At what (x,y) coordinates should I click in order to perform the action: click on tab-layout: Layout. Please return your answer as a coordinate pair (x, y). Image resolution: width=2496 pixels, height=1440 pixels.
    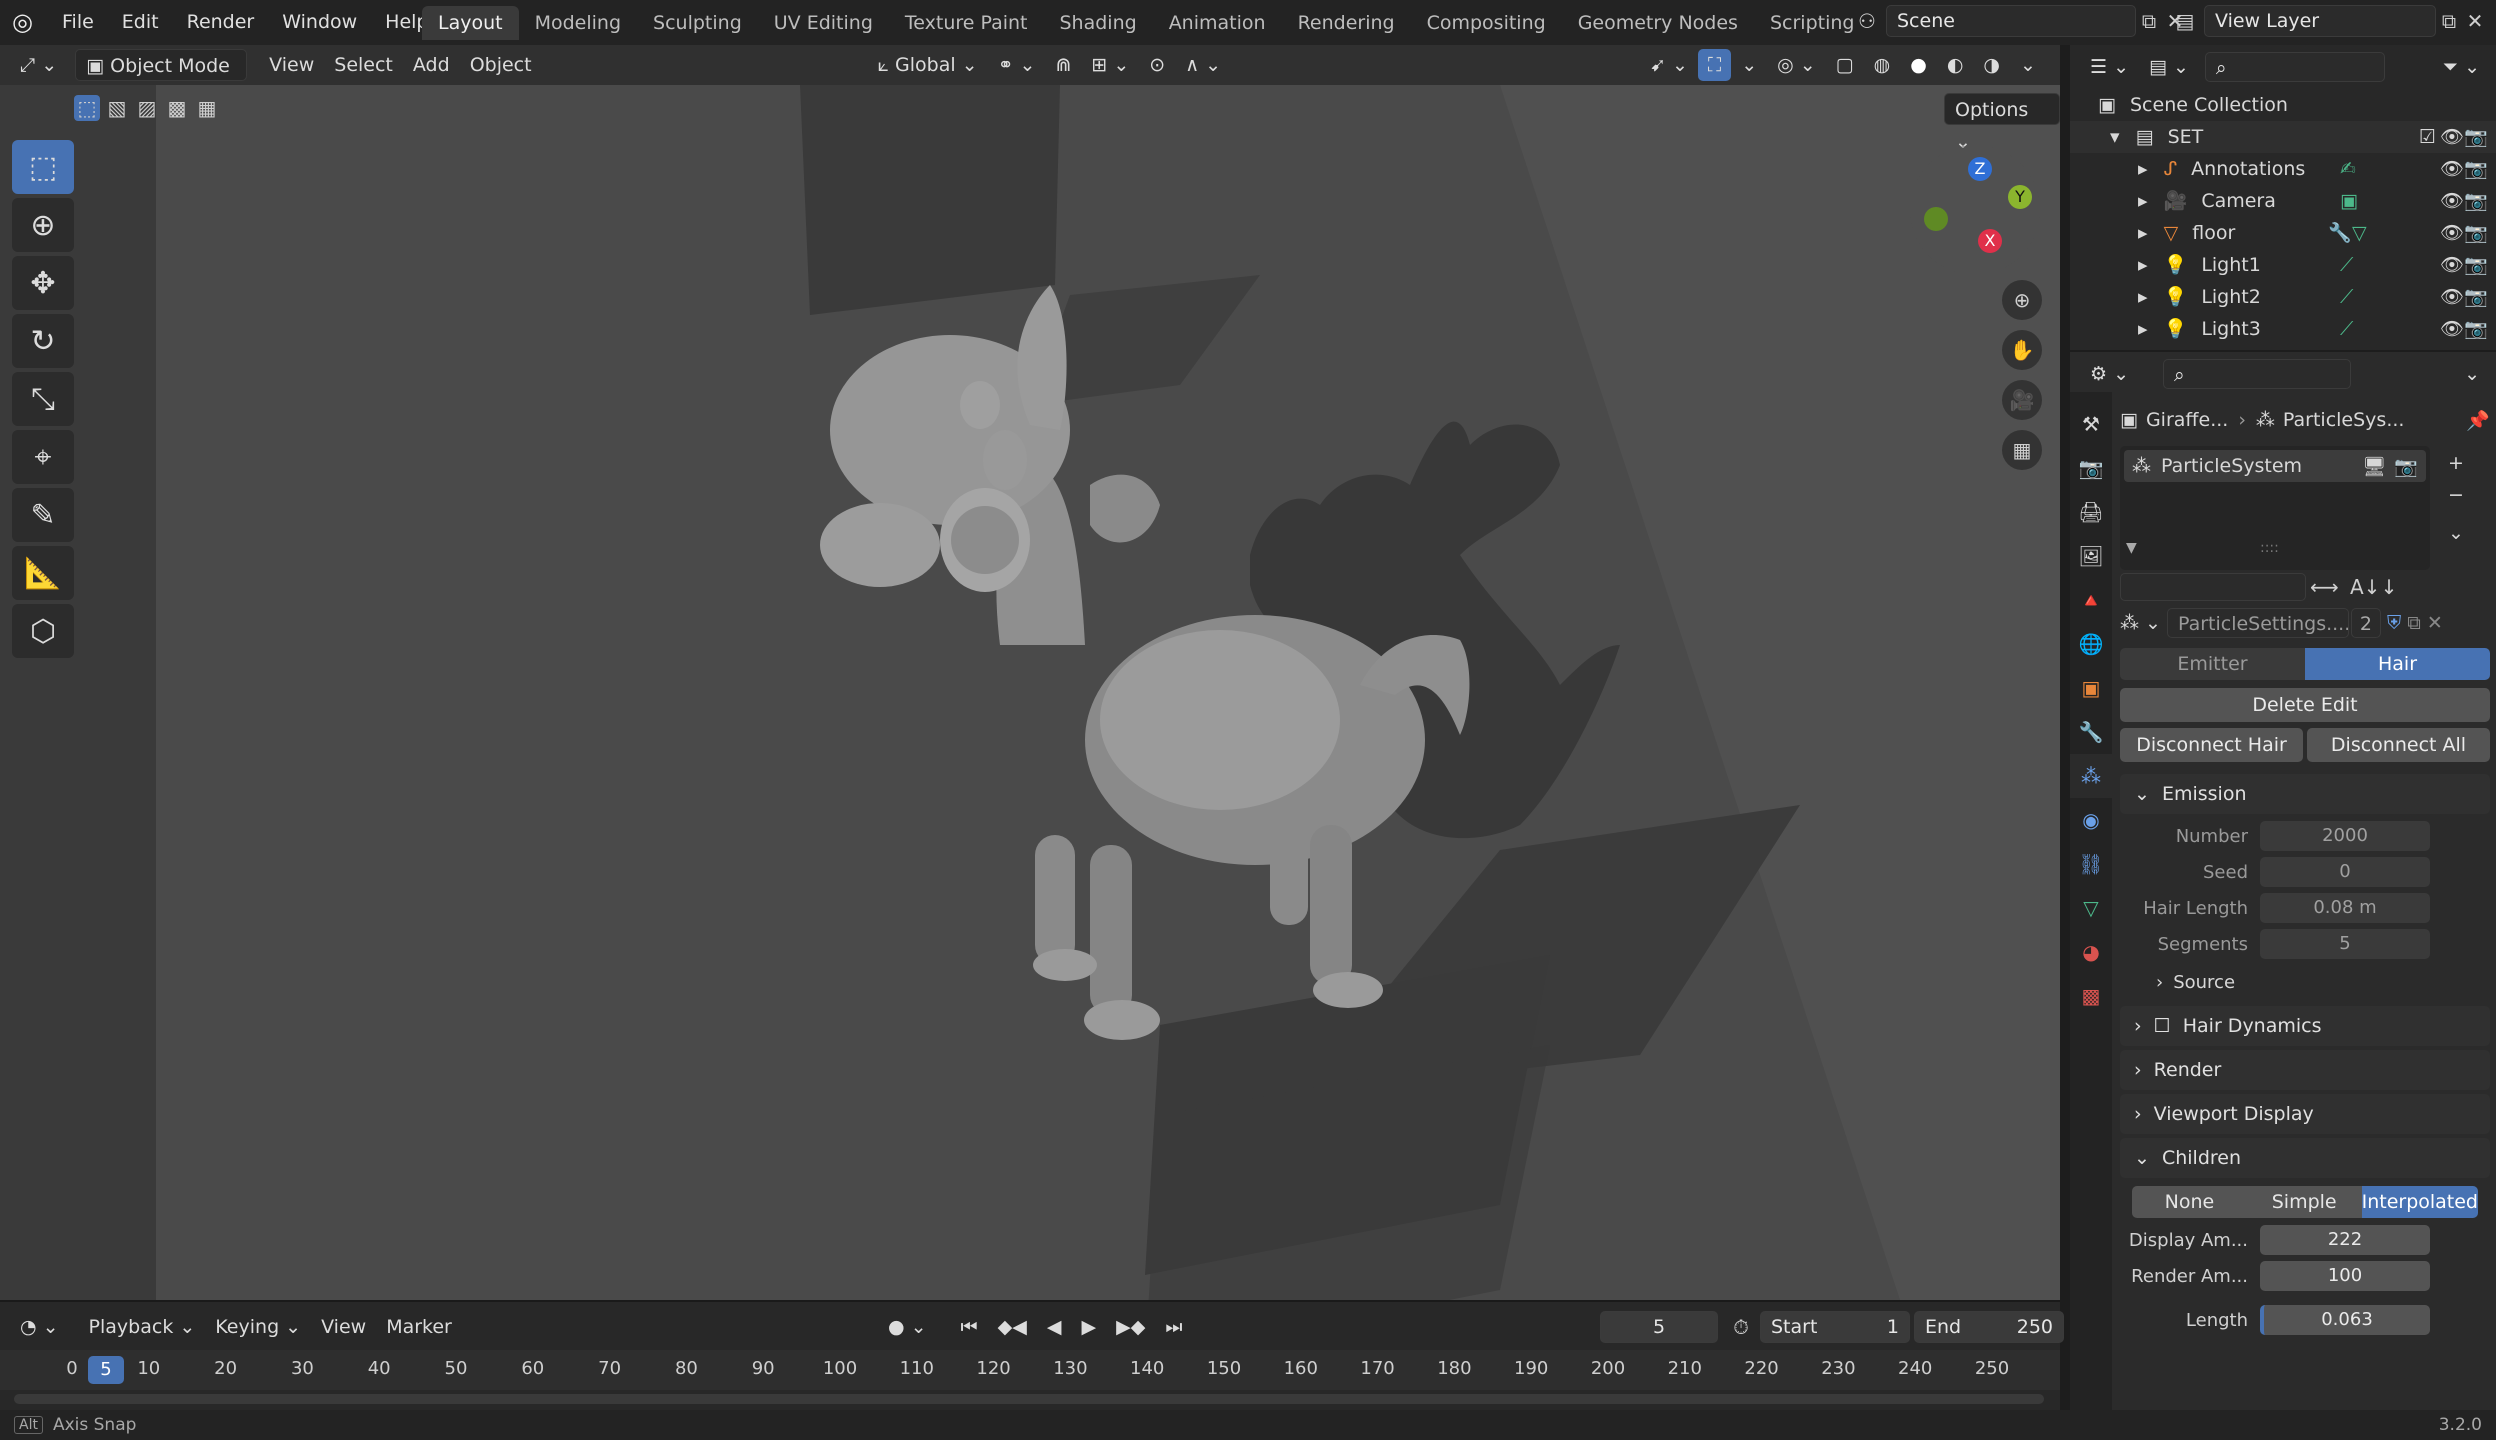
    Looking at the image, I should click on (470, 23).